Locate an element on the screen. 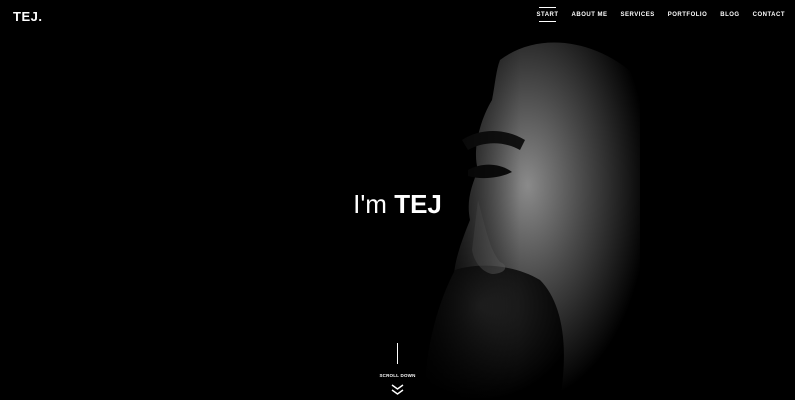  nav-item-blog: BLOG is located at coordinates (729, 15).